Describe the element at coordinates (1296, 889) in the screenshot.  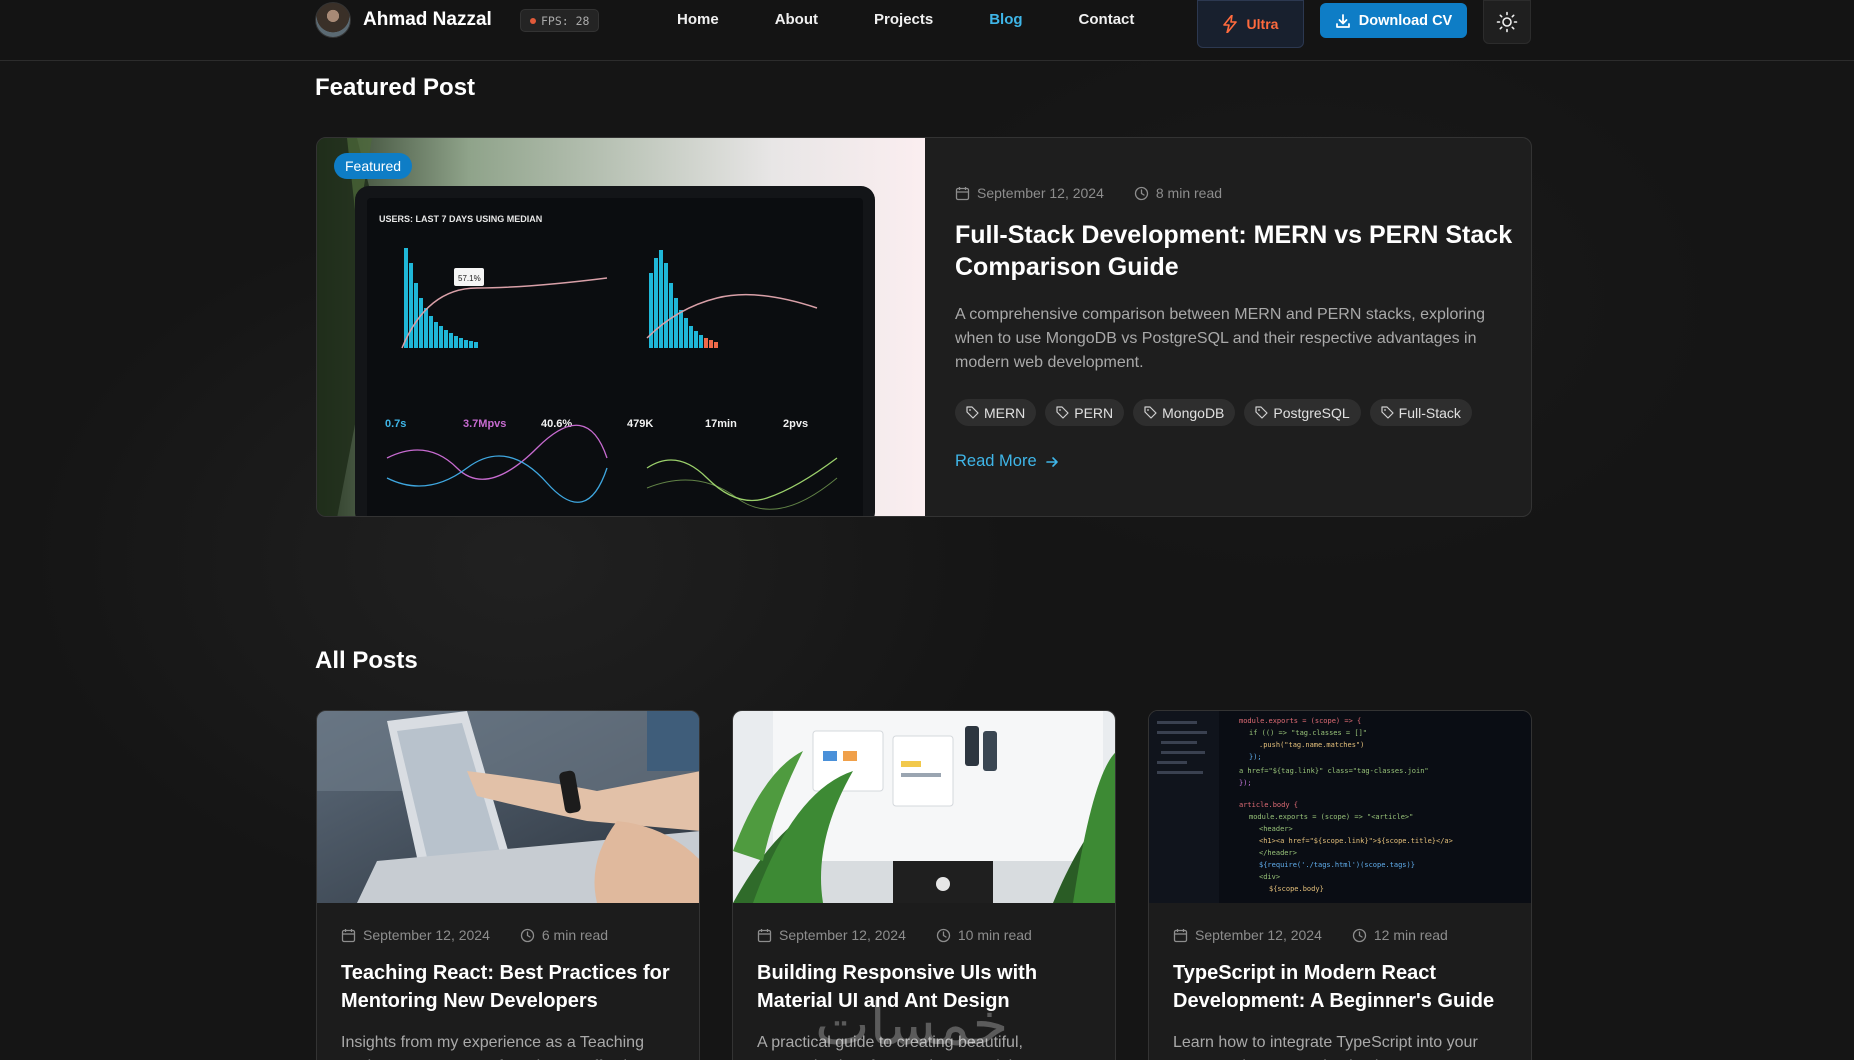
I see `svg-text: ${scope.body}` at that location.